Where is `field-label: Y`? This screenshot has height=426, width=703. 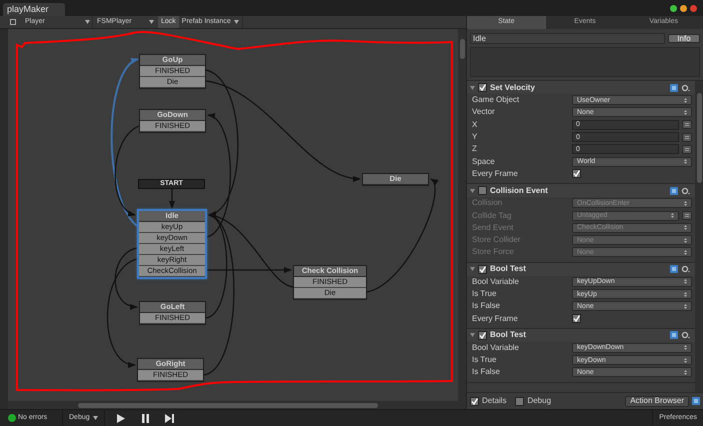
field-label: Y is located at coordinates (475, 137).